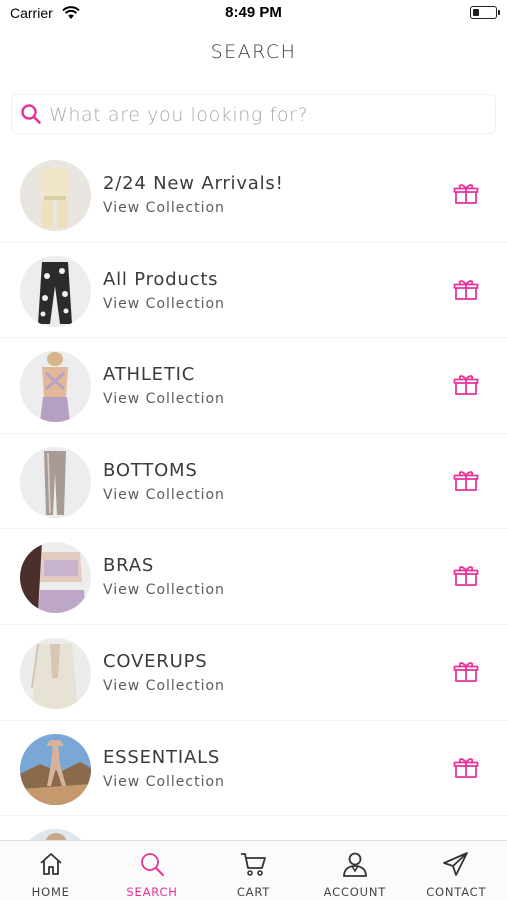  I want to click on collection-row-new-arrivals: 2/24 New Arrivals! View Collection, so click(253, 195).